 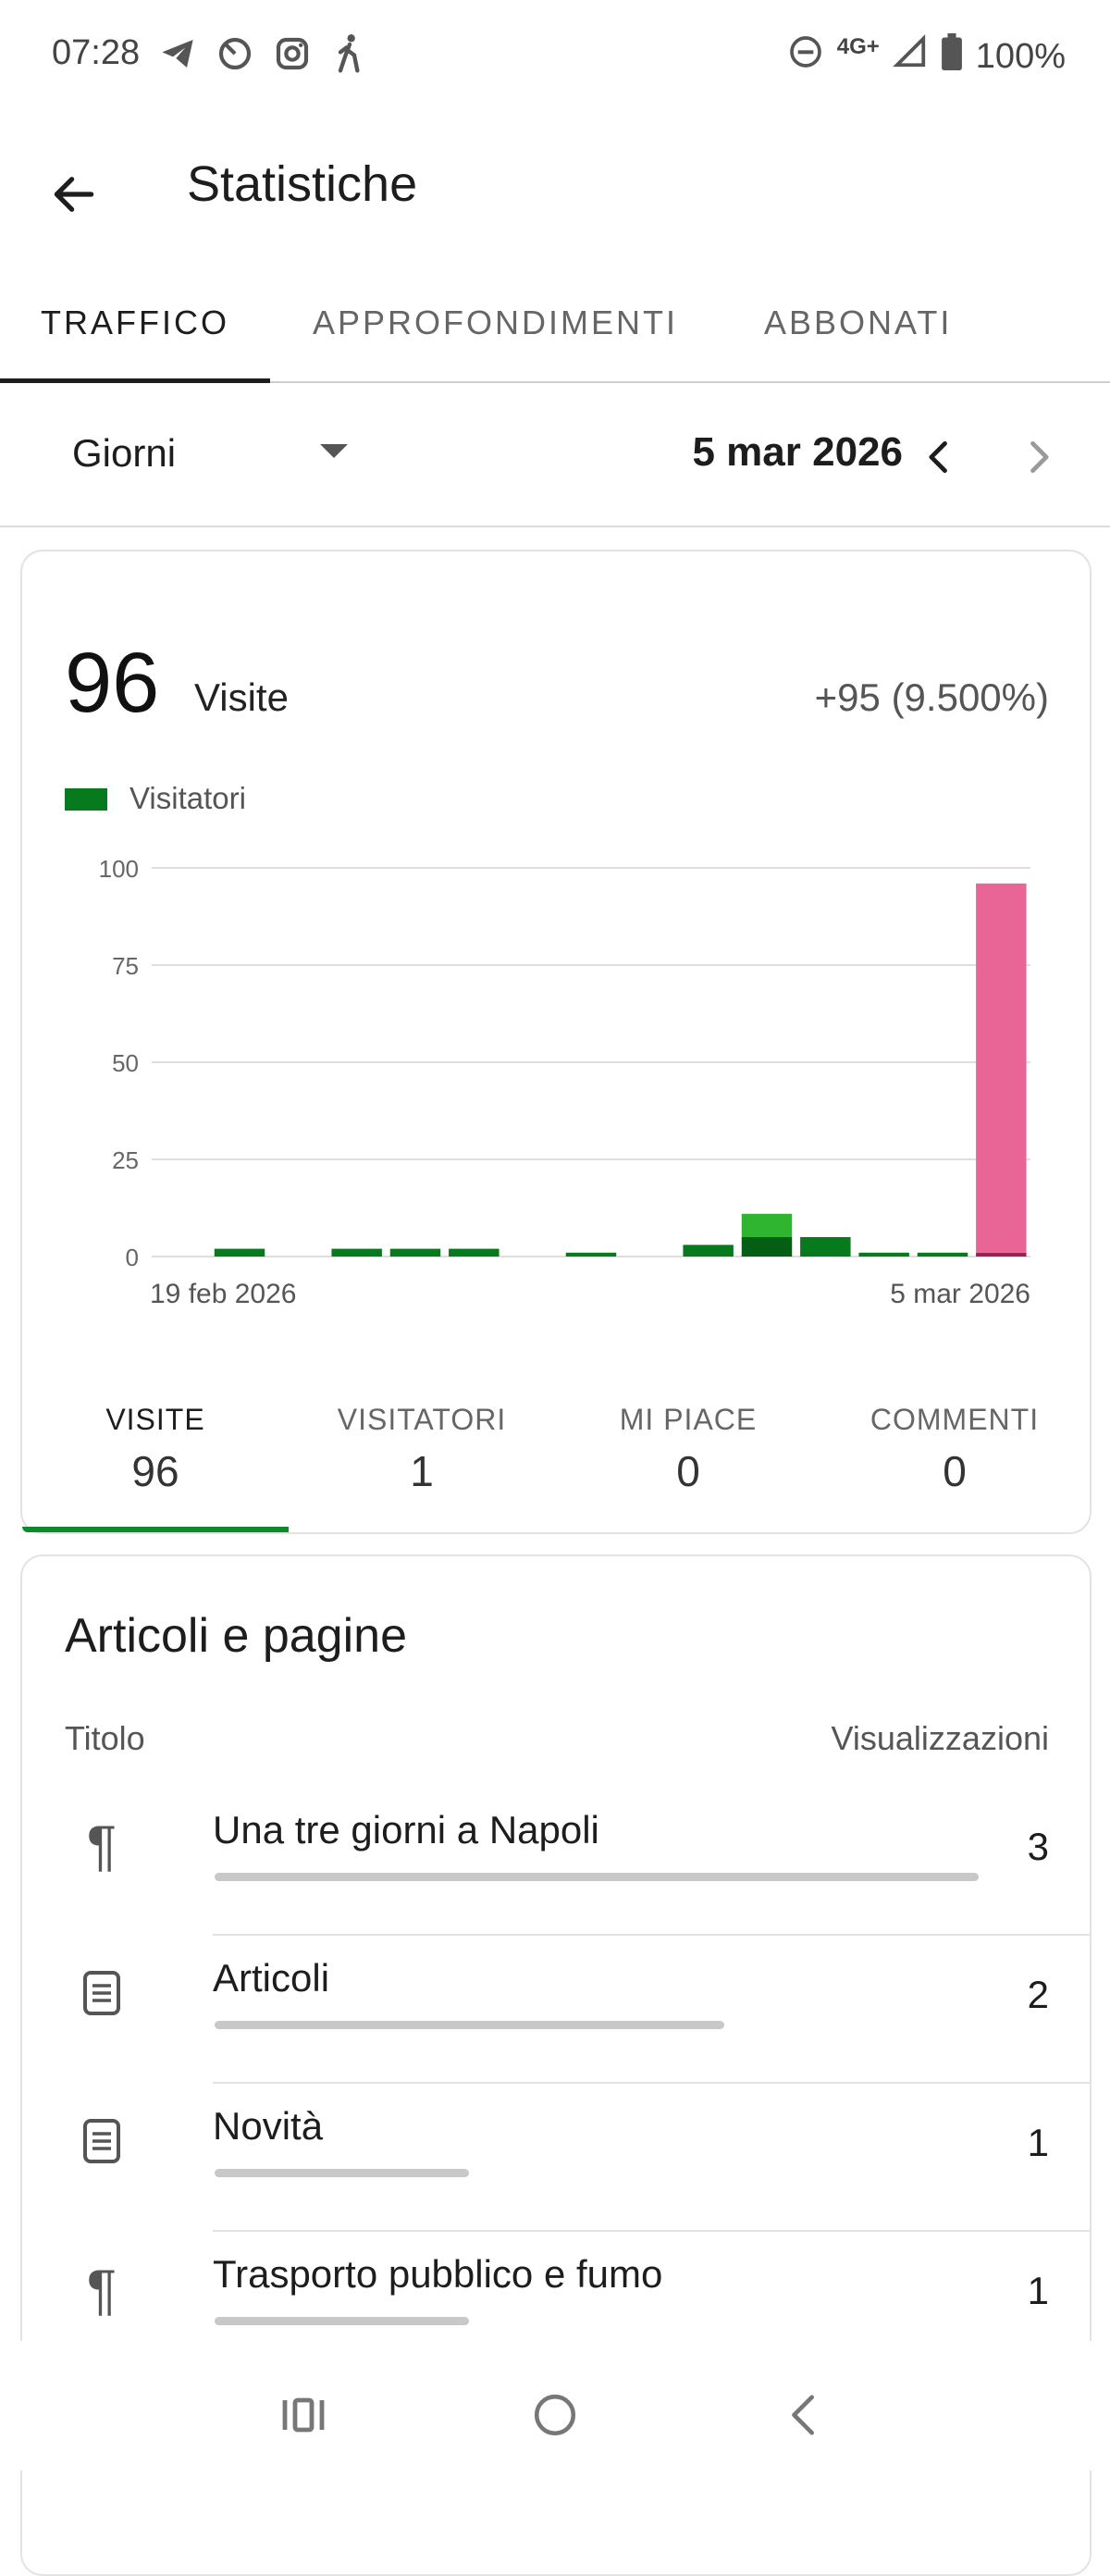 I want to click on chevron-right-icon, so click(x=1039, y=457).